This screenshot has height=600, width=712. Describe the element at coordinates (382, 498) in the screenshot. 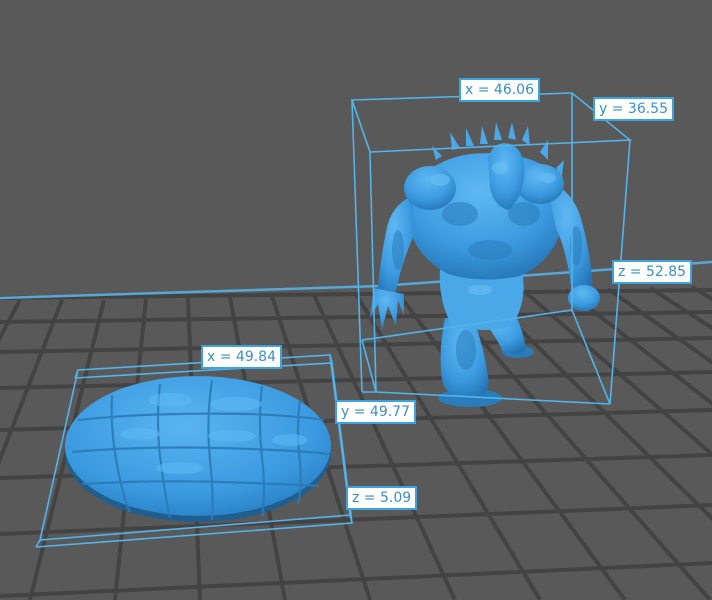

I see `base-dimension-z-label: z = 5.09` at that location.